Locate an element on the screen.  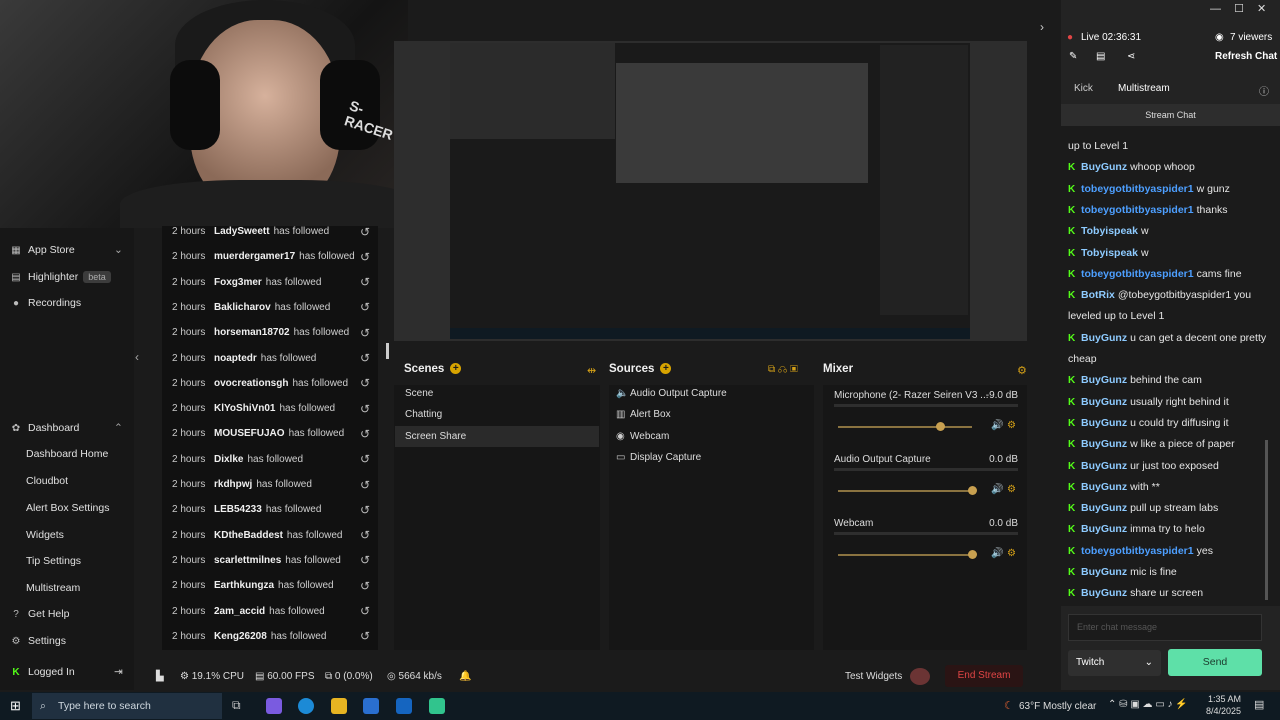
volume-slider is located at coordinates (905, 491).